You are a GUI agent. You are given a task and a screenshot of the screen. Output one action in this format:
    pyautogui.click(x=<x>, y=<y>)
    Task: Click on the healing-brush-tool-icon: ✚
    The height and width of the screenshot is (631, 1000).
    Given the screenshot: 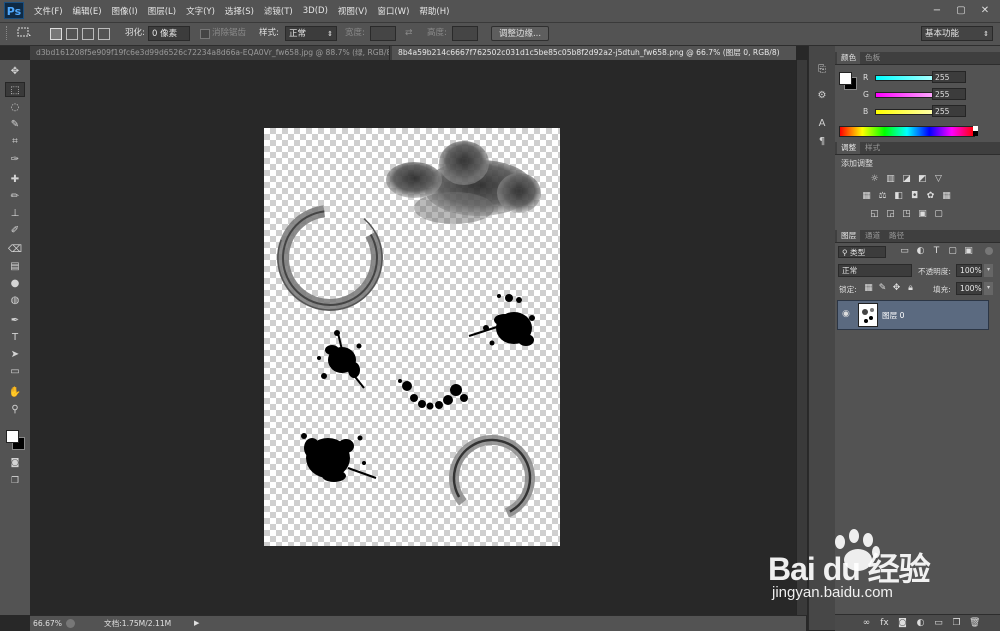 What is the action you would take?
    pyautogui.click(x=15, y=179)
    